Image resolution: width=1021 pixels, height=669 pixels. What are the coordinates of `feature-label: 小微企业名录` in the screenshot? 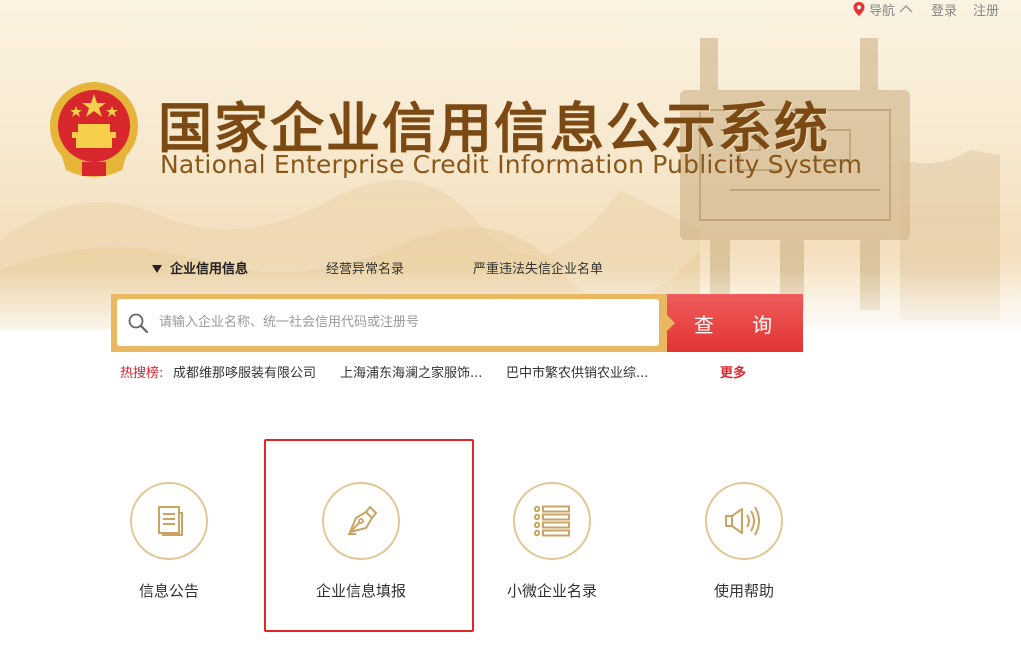 It's located at (551, 591).